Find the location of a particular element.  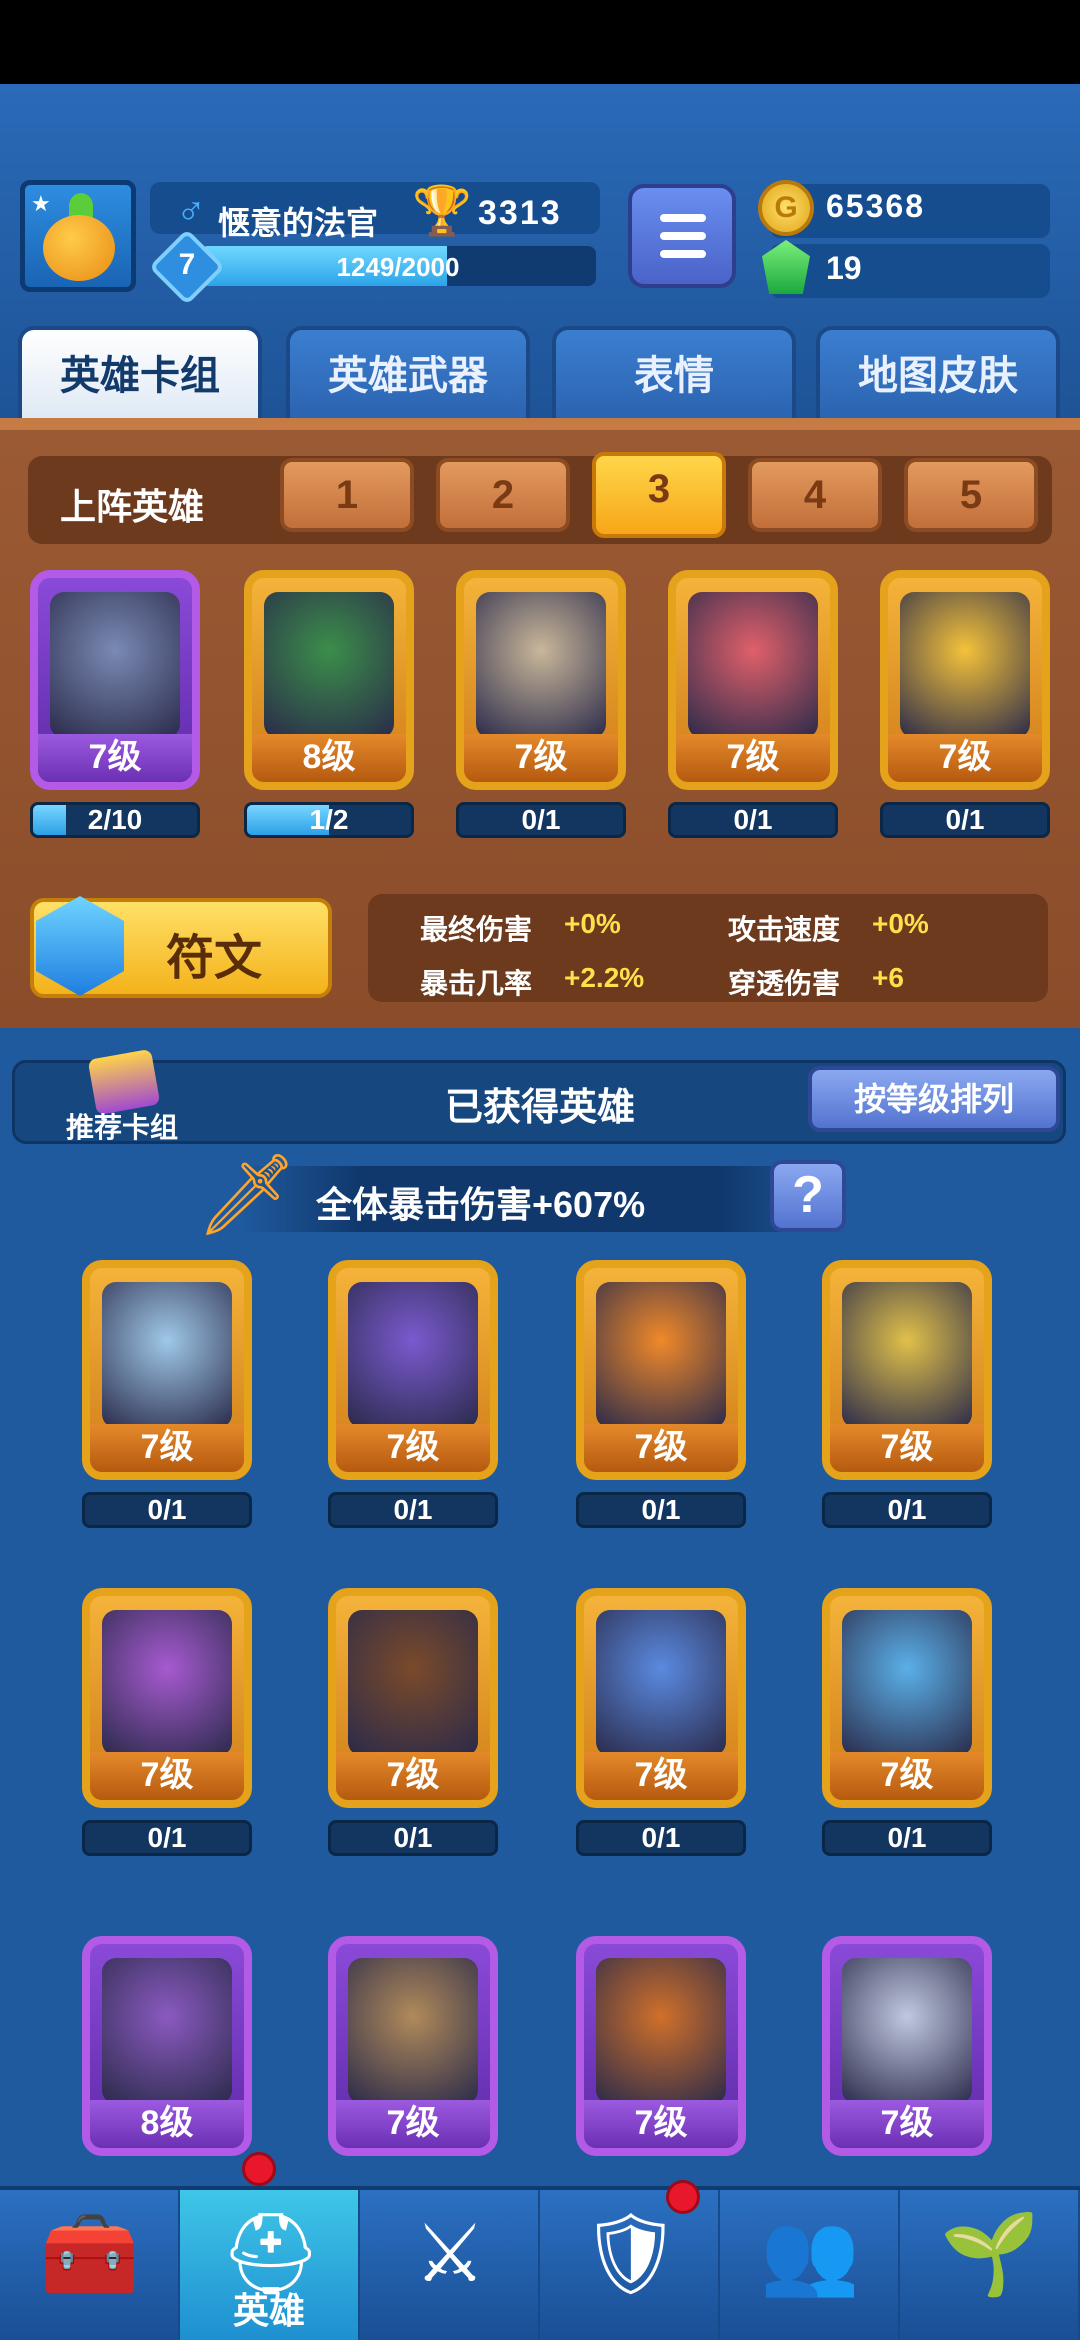

nav-item-1: ⛑ 英雄 is located at coordinates (270, 2265).